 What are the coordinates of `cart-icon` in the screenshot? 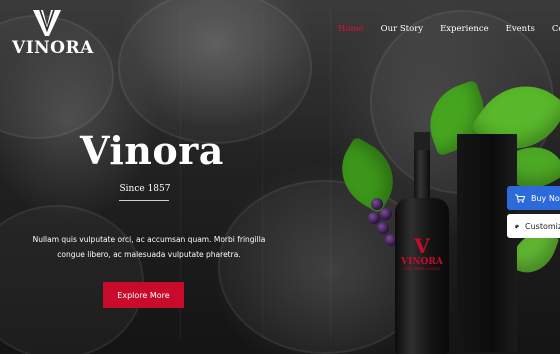 It's located at (520, 198).